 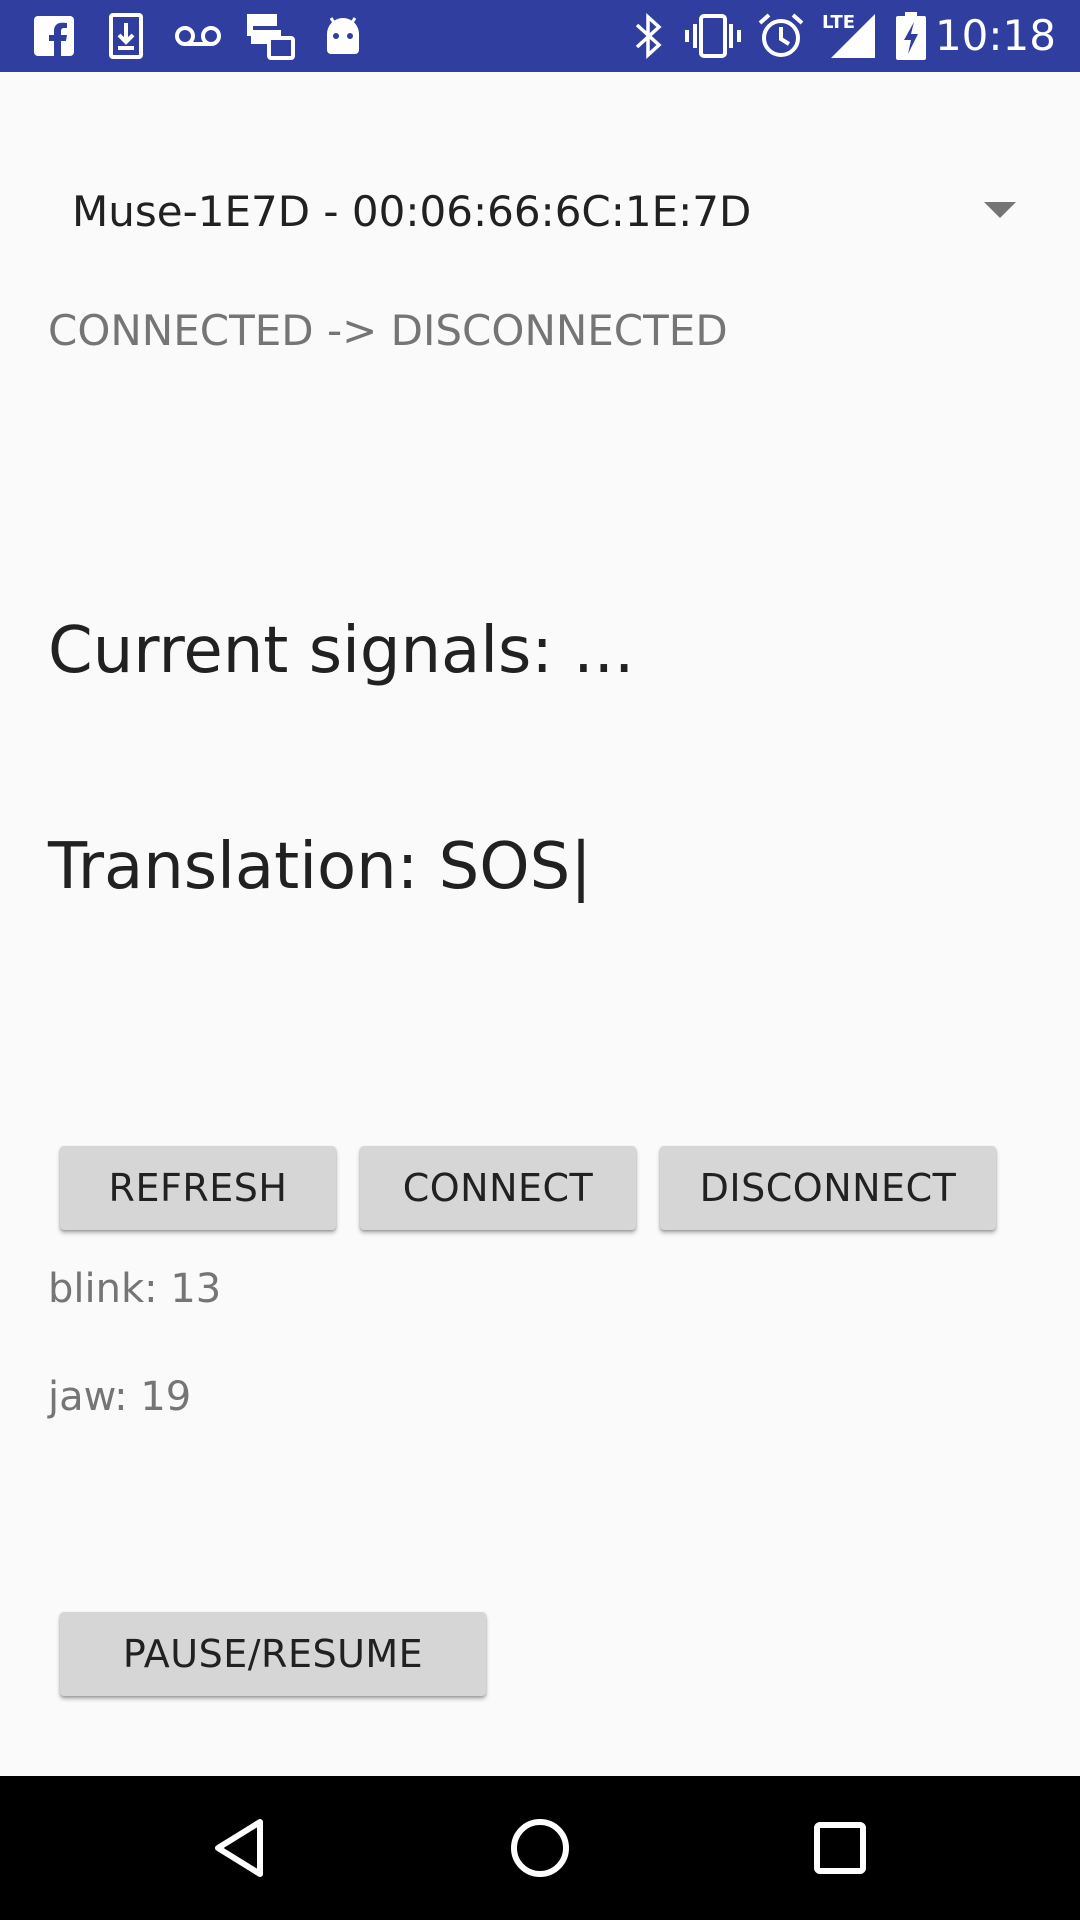 What do you see at coordinates (840, 1848) in the screenshot?
I see `recents-icon` at bounding box center [840, 1848].